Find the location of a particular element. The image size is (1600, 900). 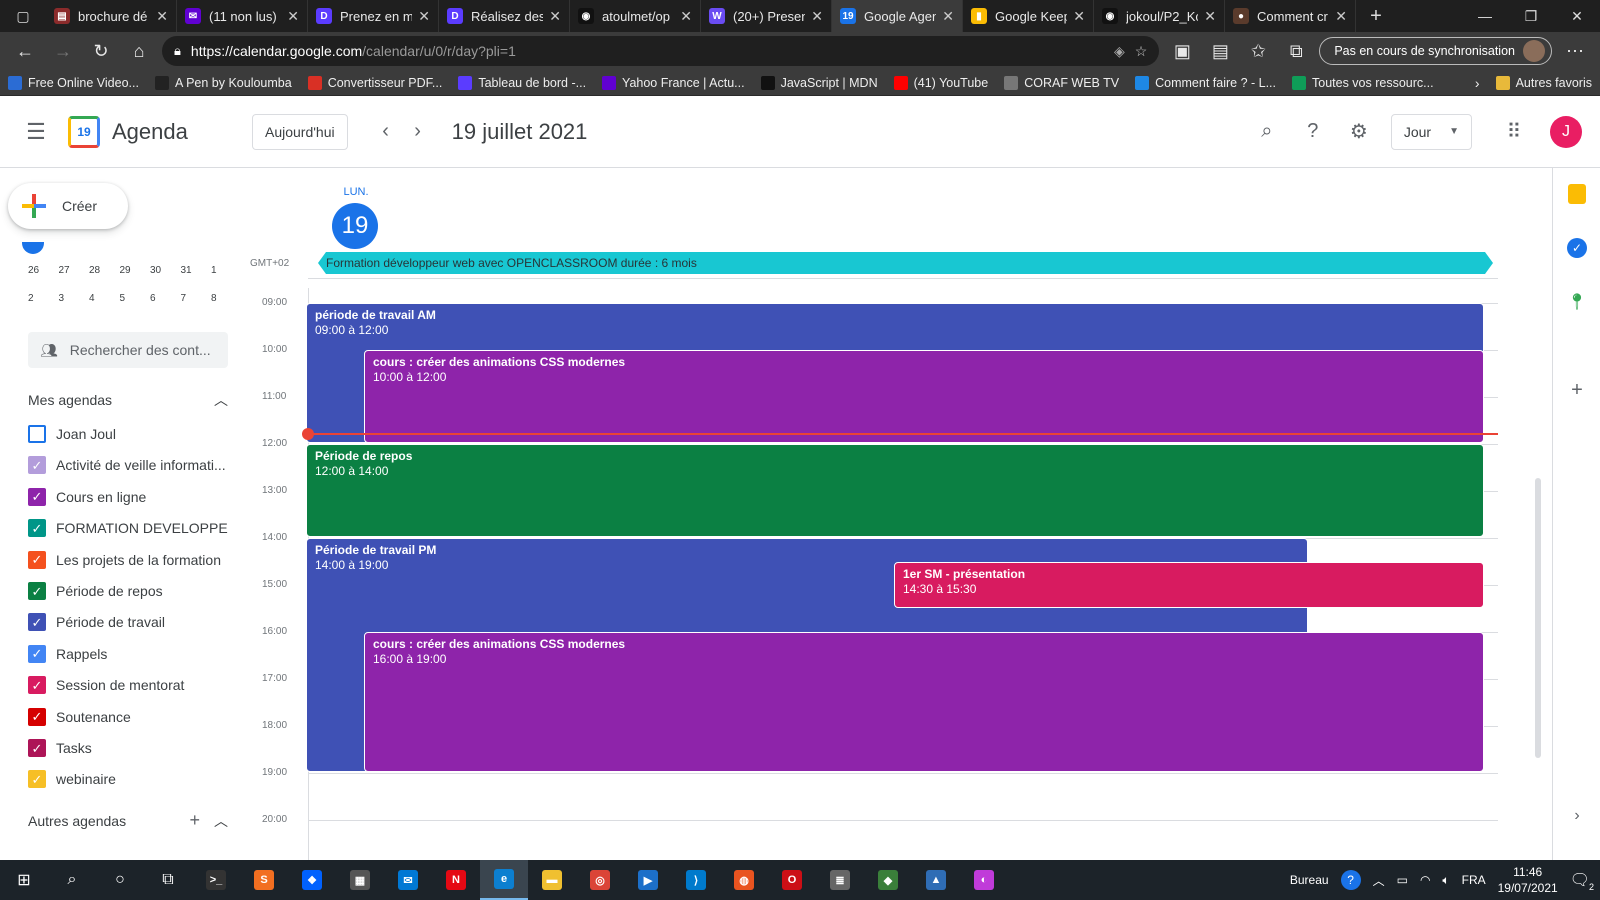

windows-start-icon: ⊞ is located at coordinates (24, 880).